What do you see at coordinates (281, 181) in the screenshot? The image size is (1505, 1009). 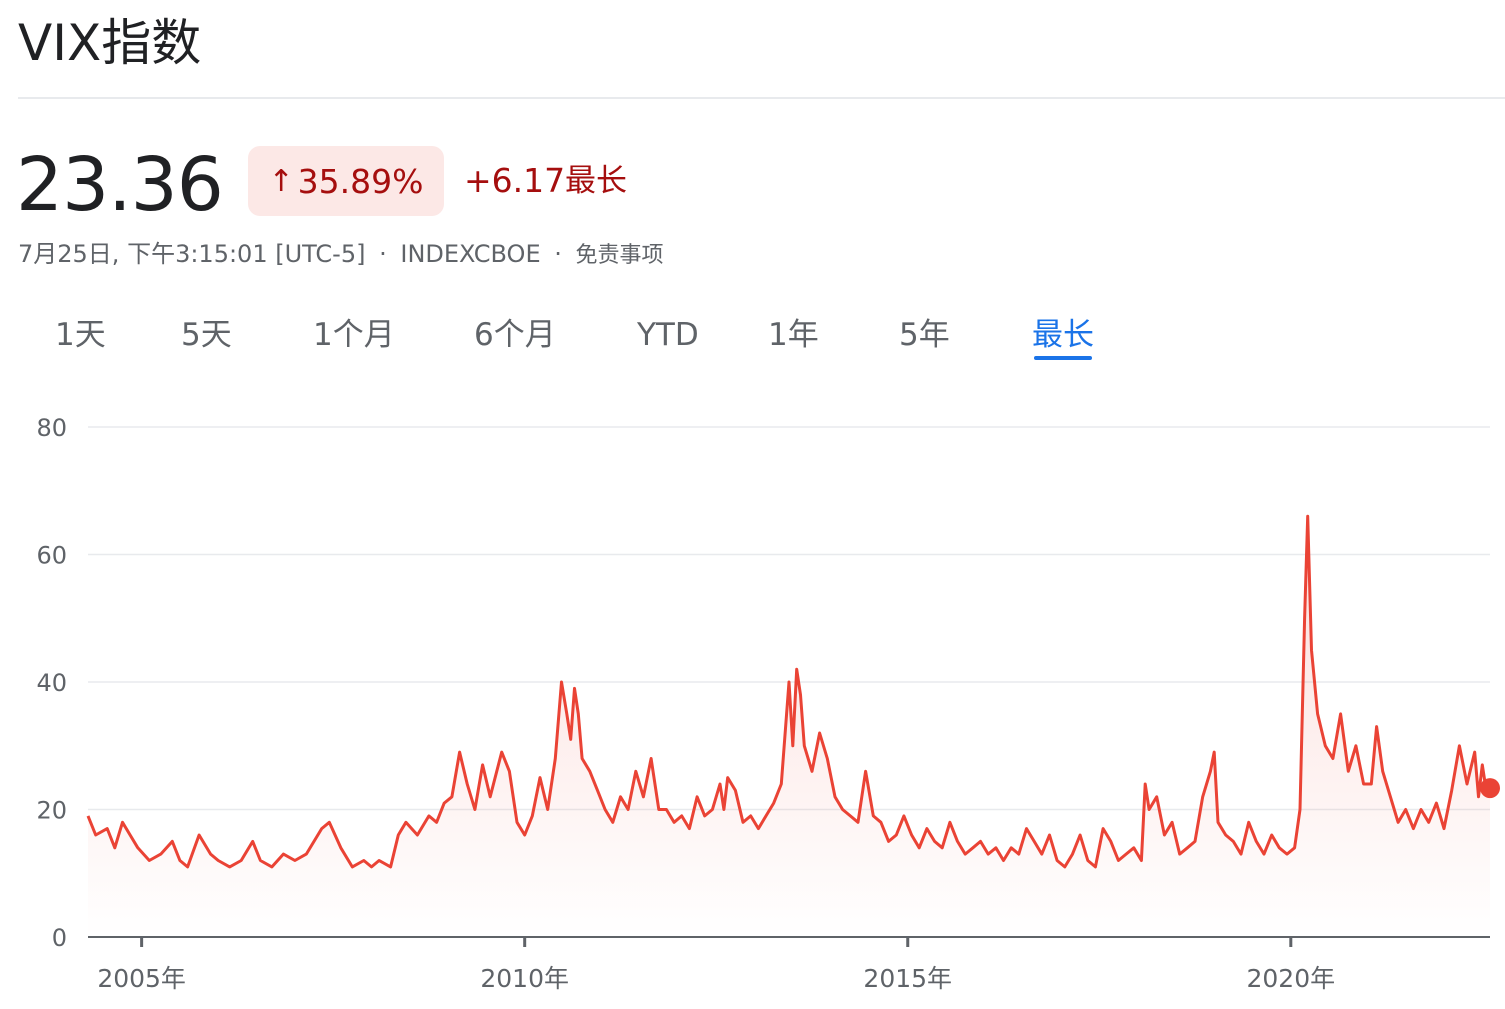 I see `up-arrow-icon: ↑` at bounding box center [281, 181].